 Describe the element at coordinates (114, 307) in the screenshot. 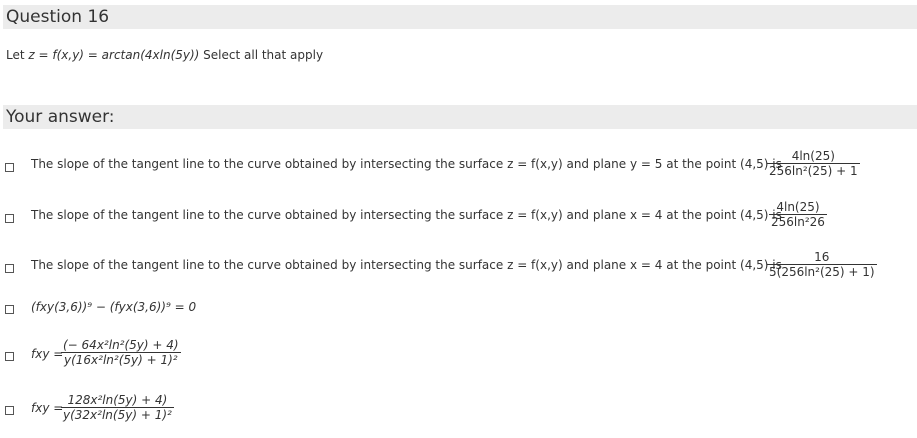

I see `option-4-expression: (fxy(3,6))⁹ − (fyx(3,6))⁹ = 0` at that location.